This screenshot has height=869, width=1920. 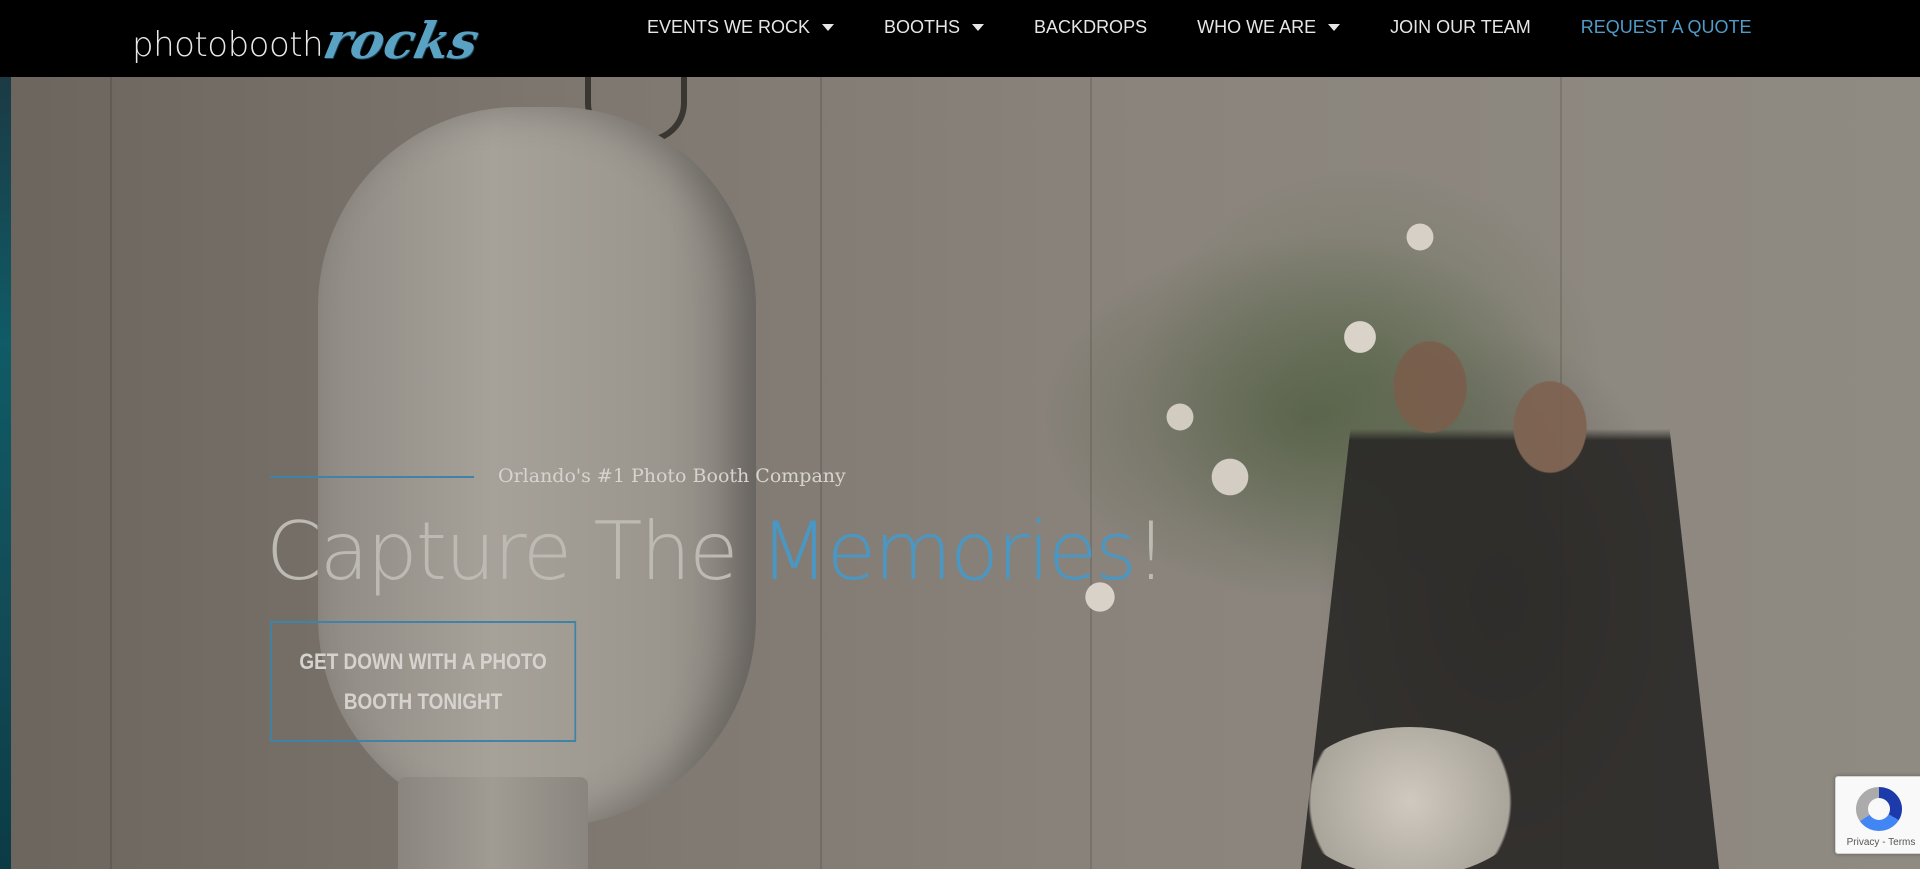 I want to click on tagline-rule, so click(x=372, y=477).